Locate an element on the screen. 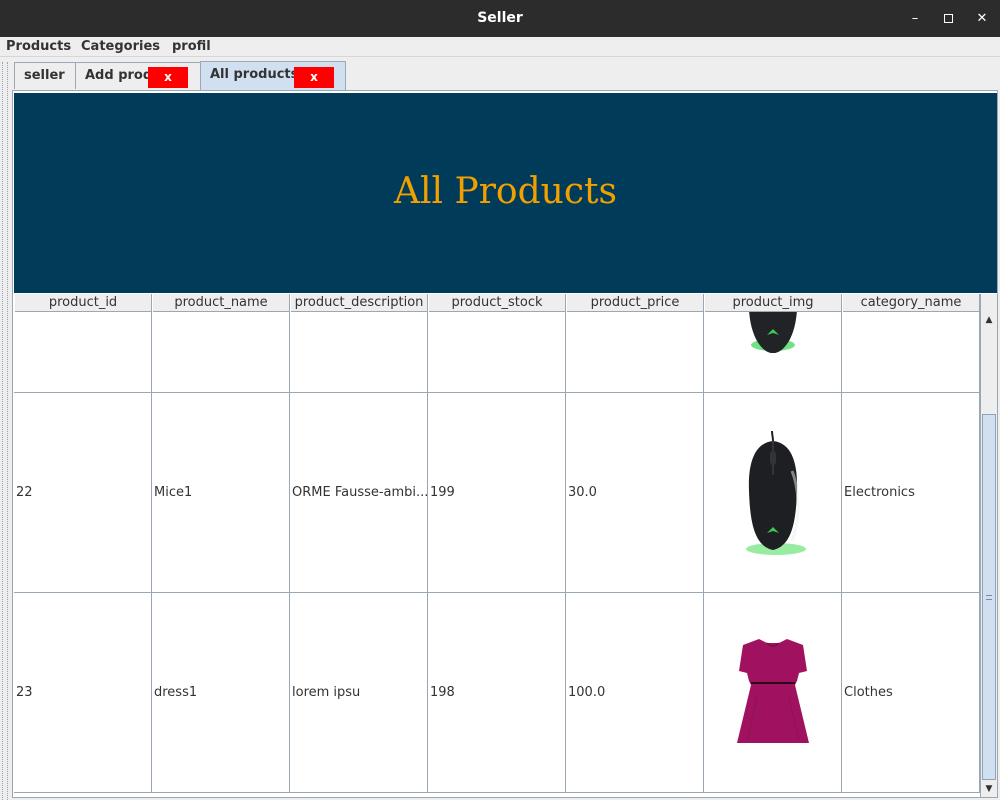 This screenshot has width=1000, height=800. window-title: Seller is located at coordinates (500, 18).